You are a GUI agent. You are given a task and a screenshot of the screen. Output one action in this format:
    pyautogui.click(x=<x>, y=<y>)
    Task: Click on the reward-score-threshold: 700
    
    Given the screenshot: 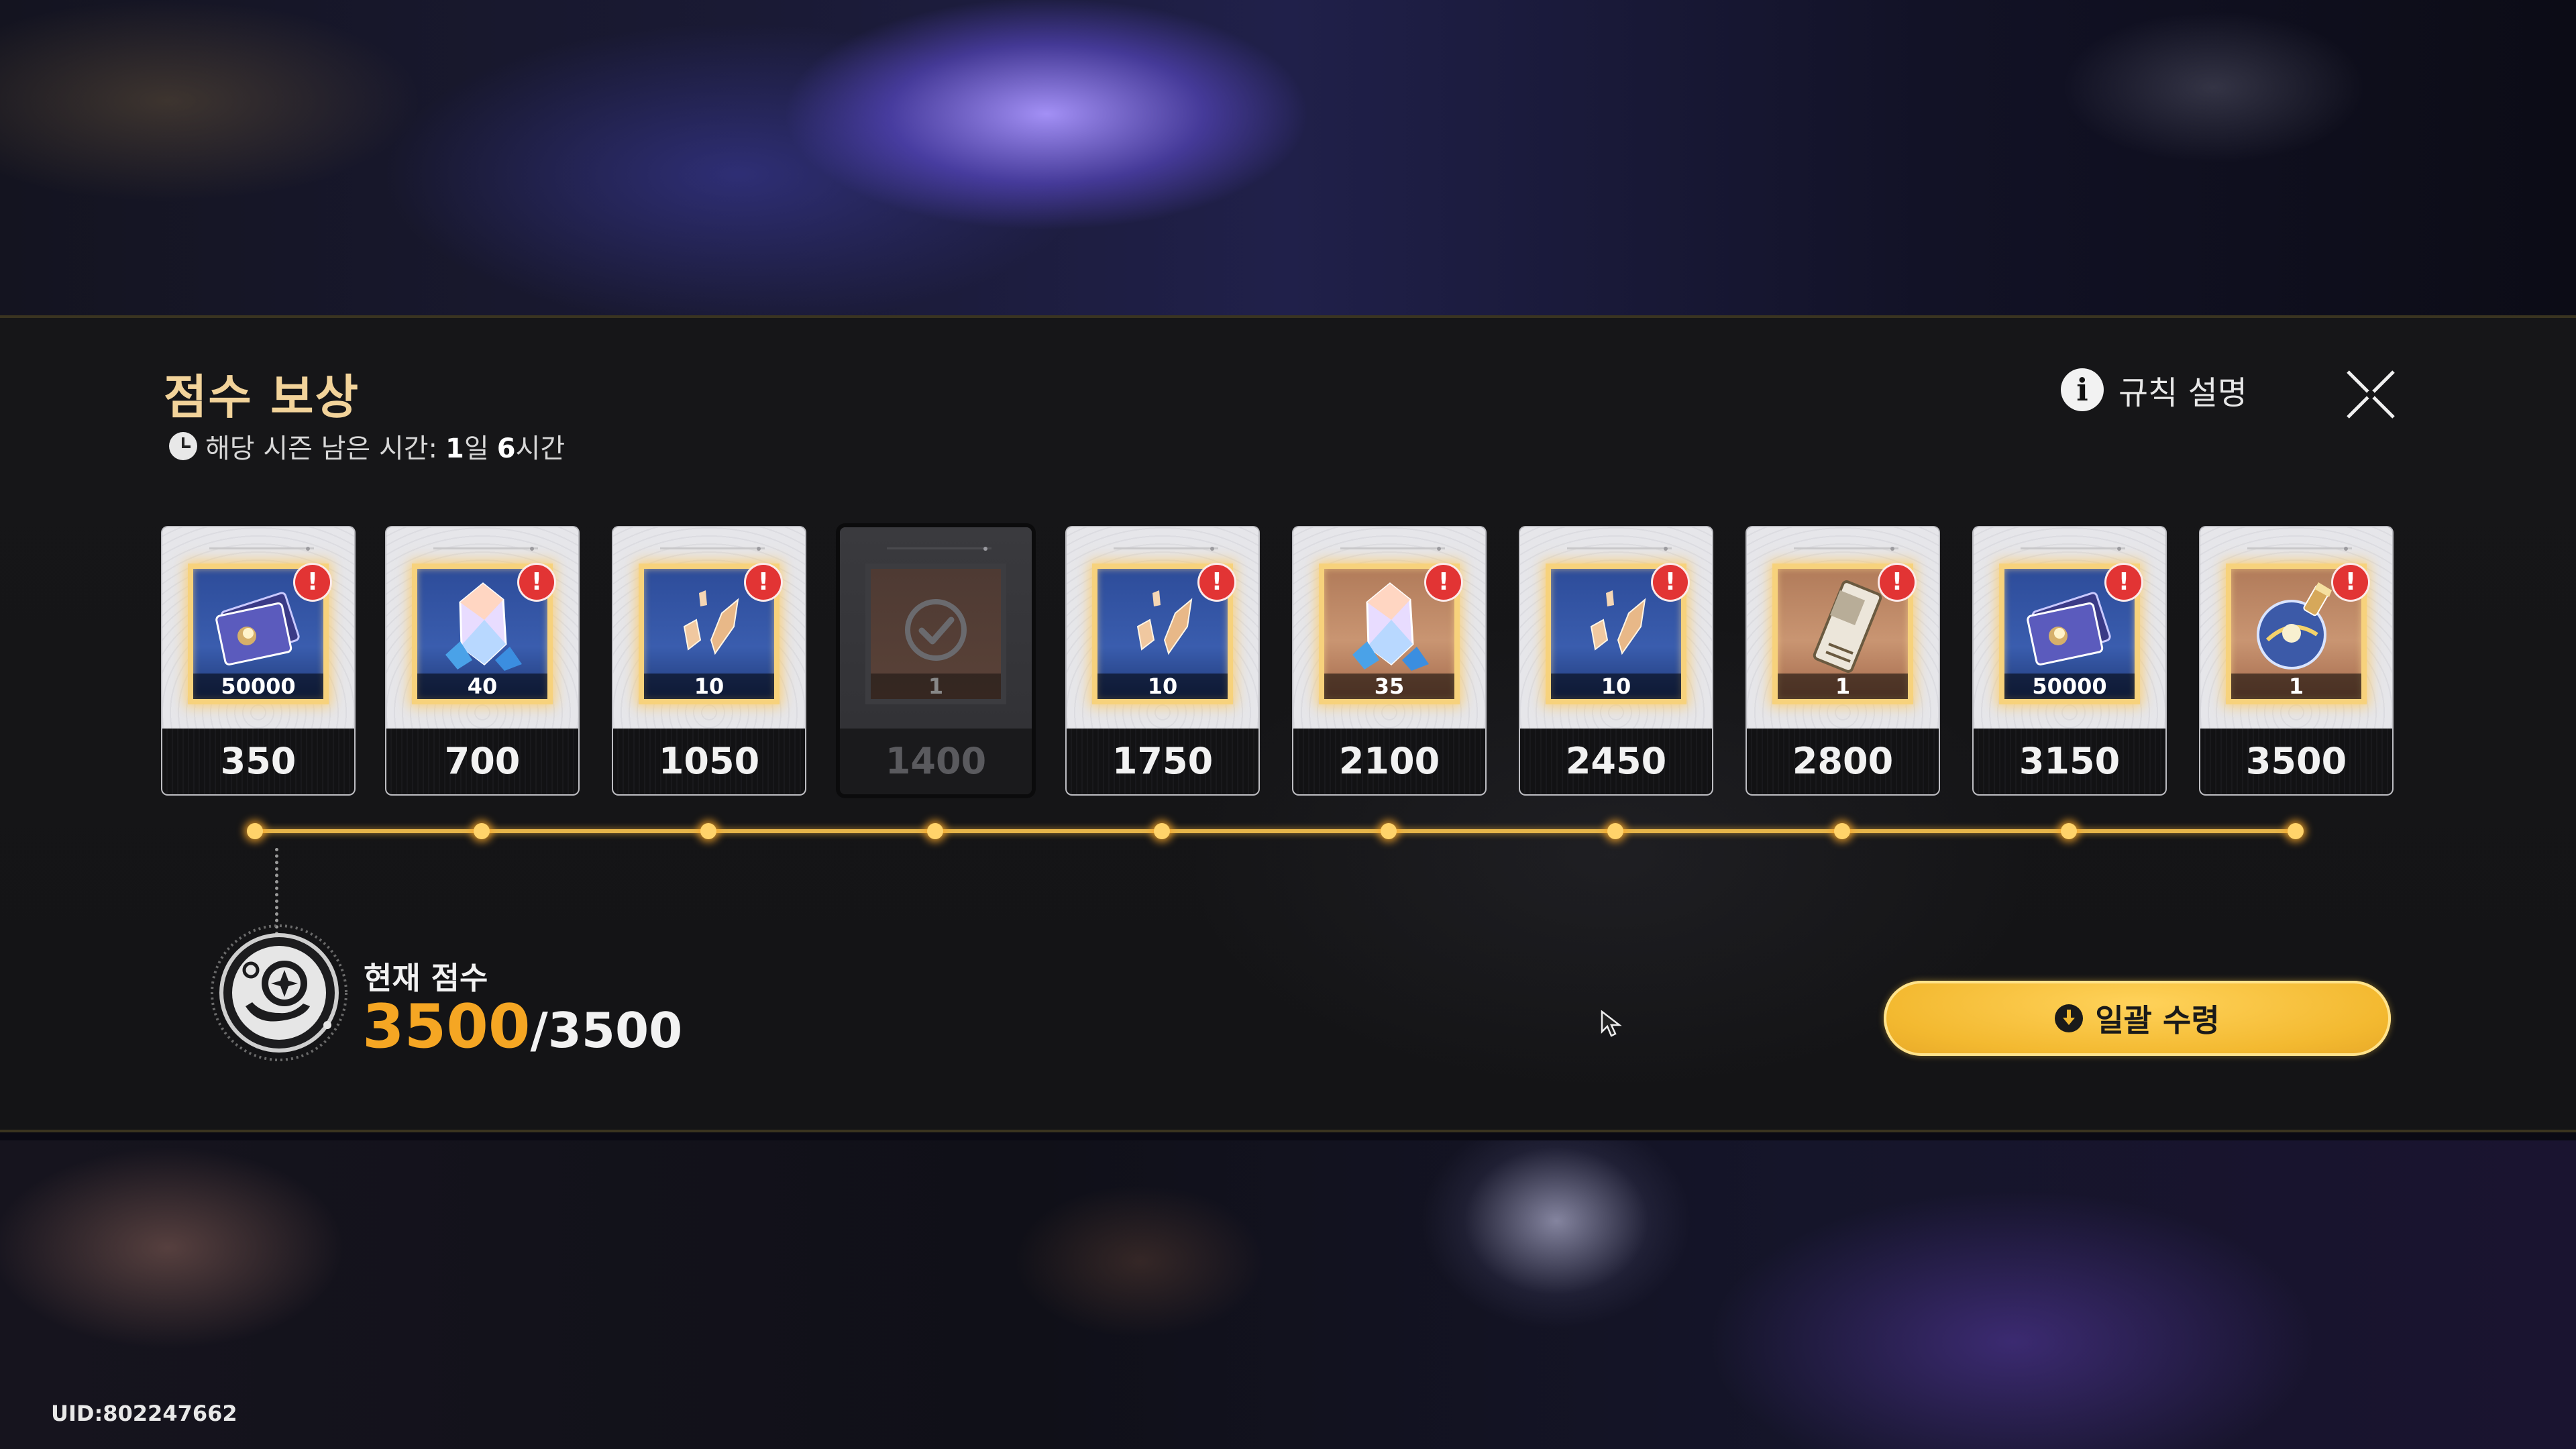 What is the action you would take?
    pyautogui.click(x=482, y=761)
    